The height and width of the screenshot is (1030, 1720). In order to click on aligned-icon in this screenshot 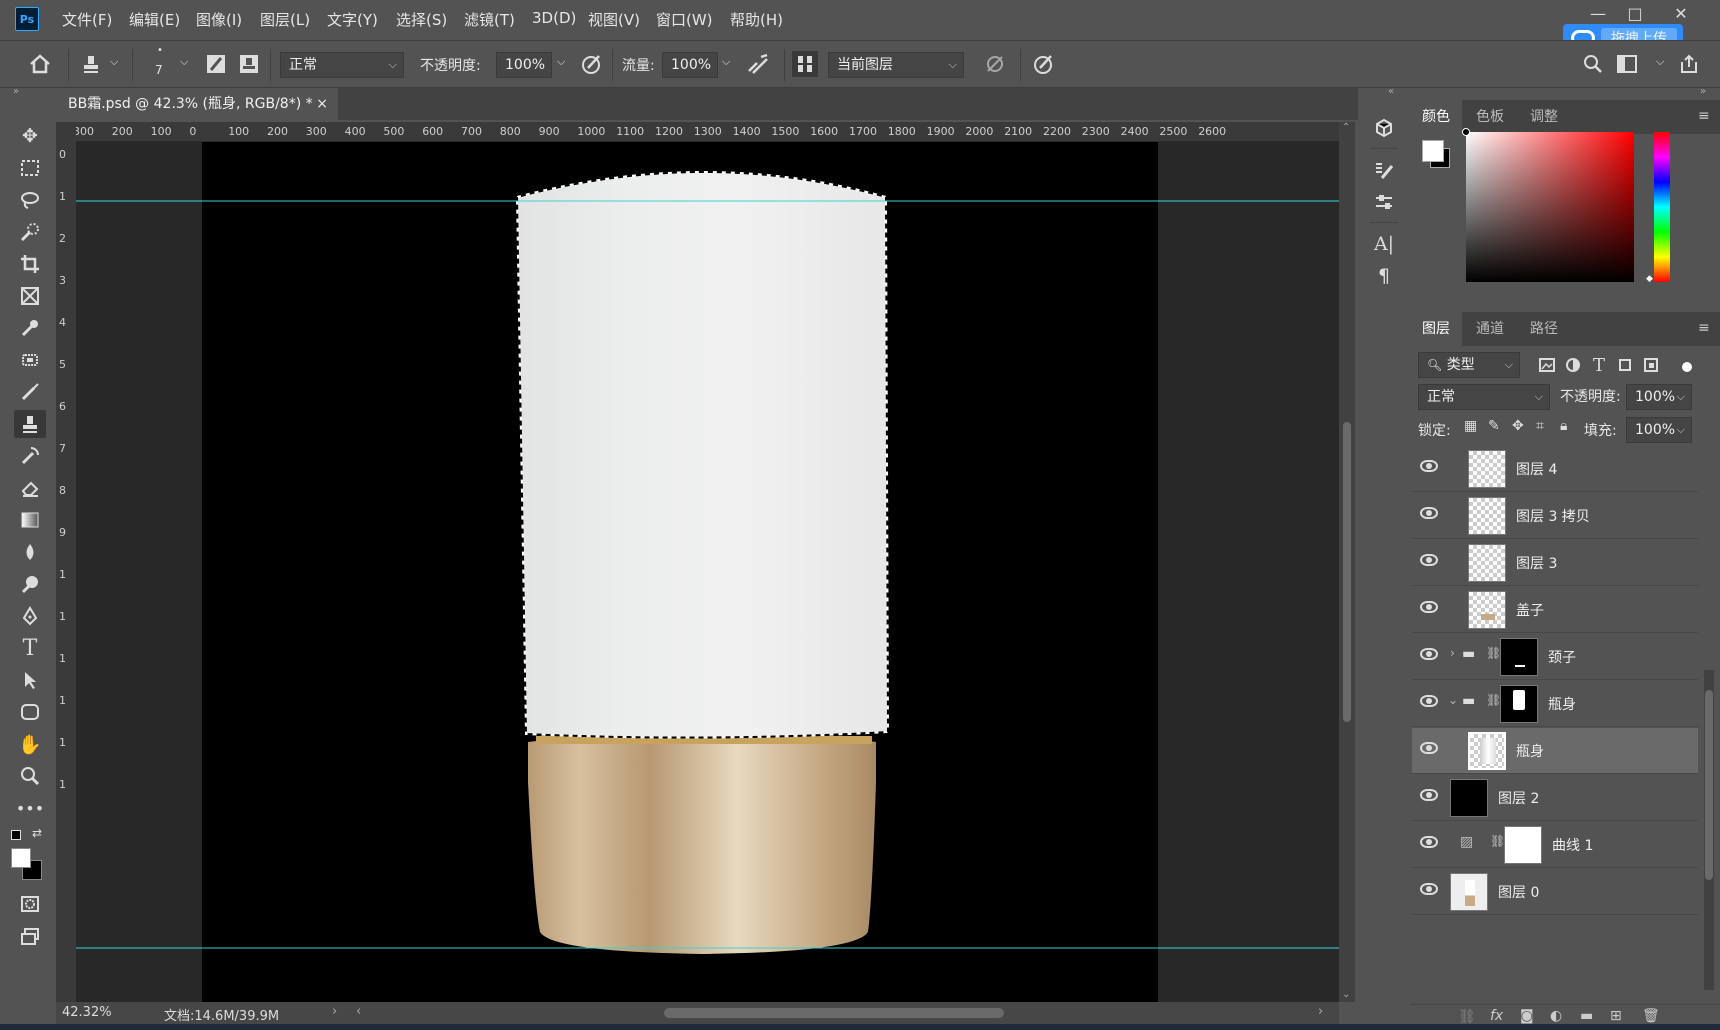, I will do `click(805, 64)`.